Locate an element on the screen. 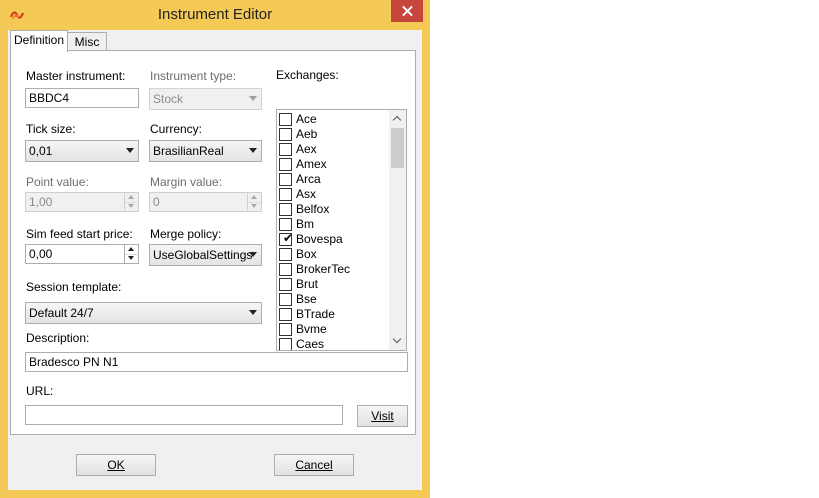  tab-definition: Definition is located at coordinates (39, 41).